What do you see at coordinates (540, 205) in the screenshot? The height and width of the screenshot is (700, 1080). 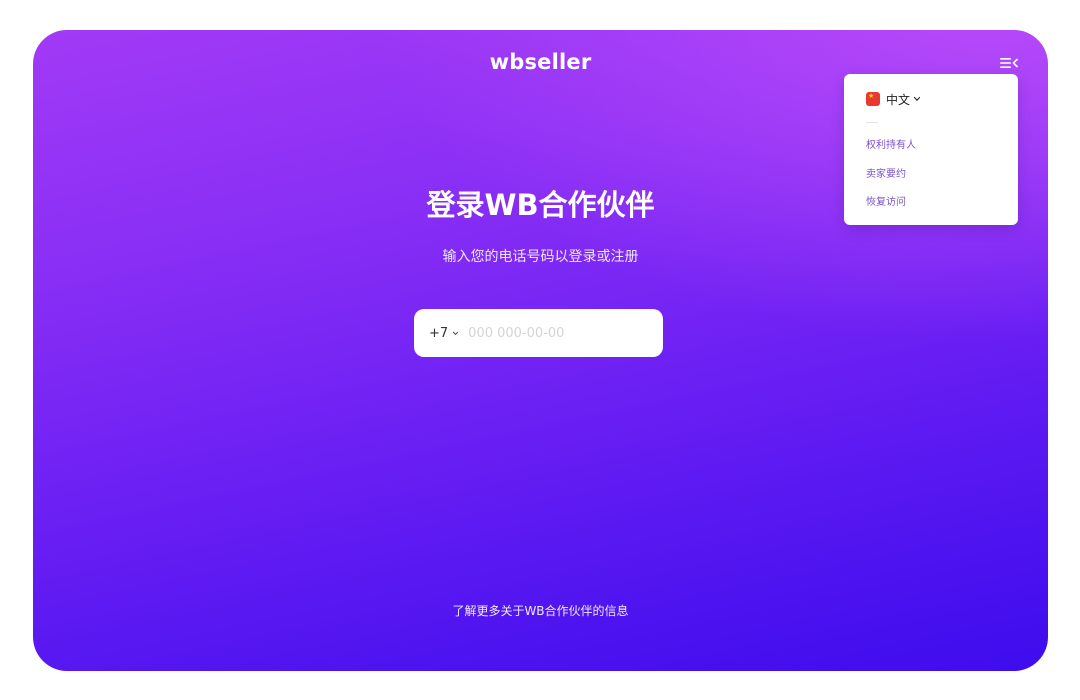 I see `page-title: 登录WB合作伙伴` at bounding box center [540, 205].